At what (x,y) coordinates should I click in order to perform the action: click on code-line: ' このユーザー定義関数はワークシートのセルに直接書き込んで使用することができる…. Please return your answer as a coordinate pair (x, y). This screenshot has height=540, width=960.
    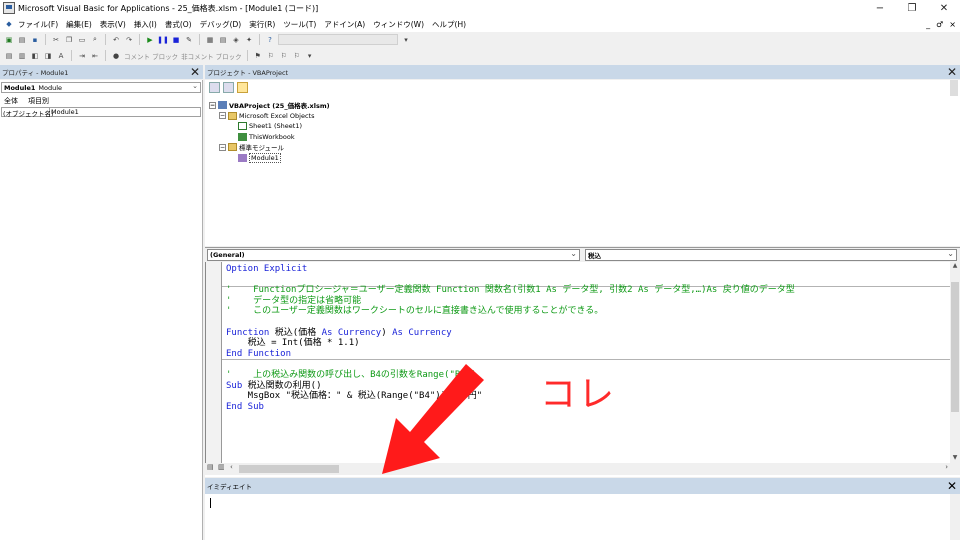
    Looking at the image, I should click on (510, 311).